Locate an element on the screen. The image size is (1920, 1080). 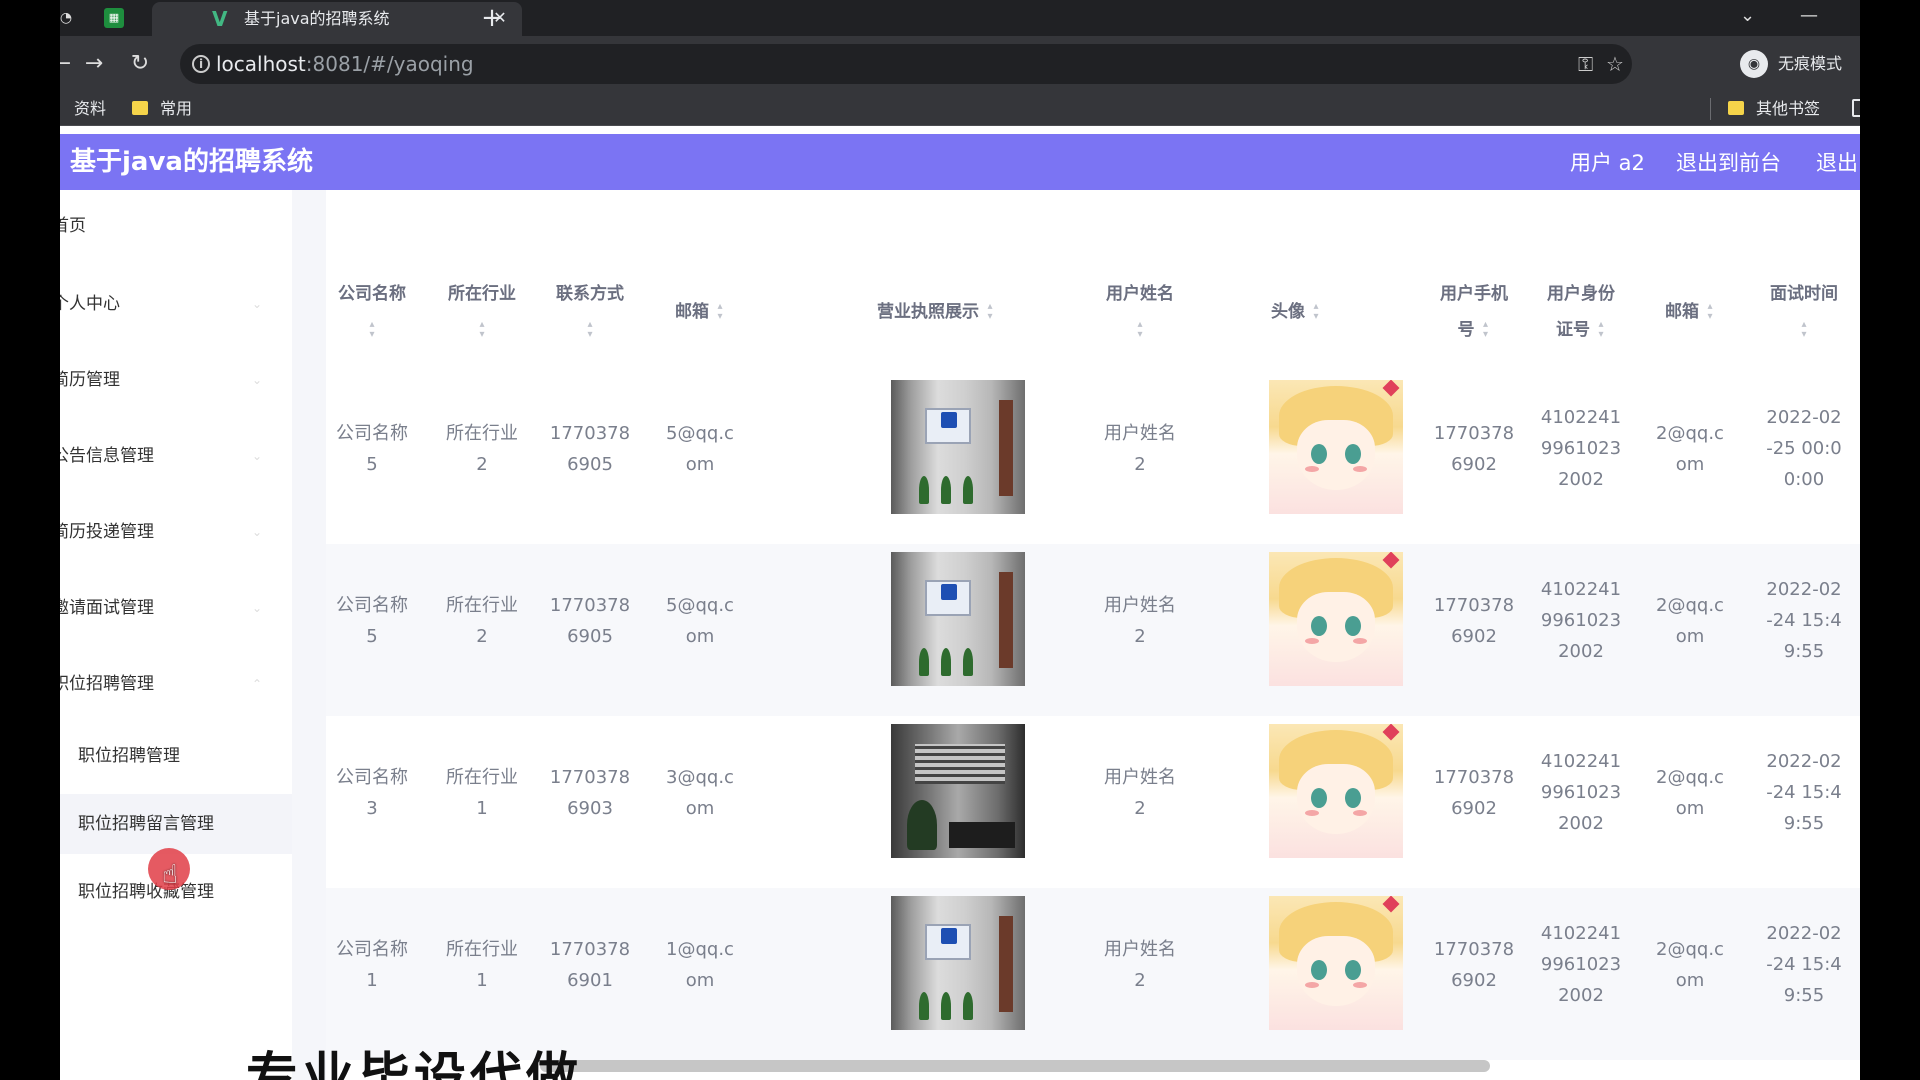
cell-email: 5@qq.c om is located at coordinates (700, 621).